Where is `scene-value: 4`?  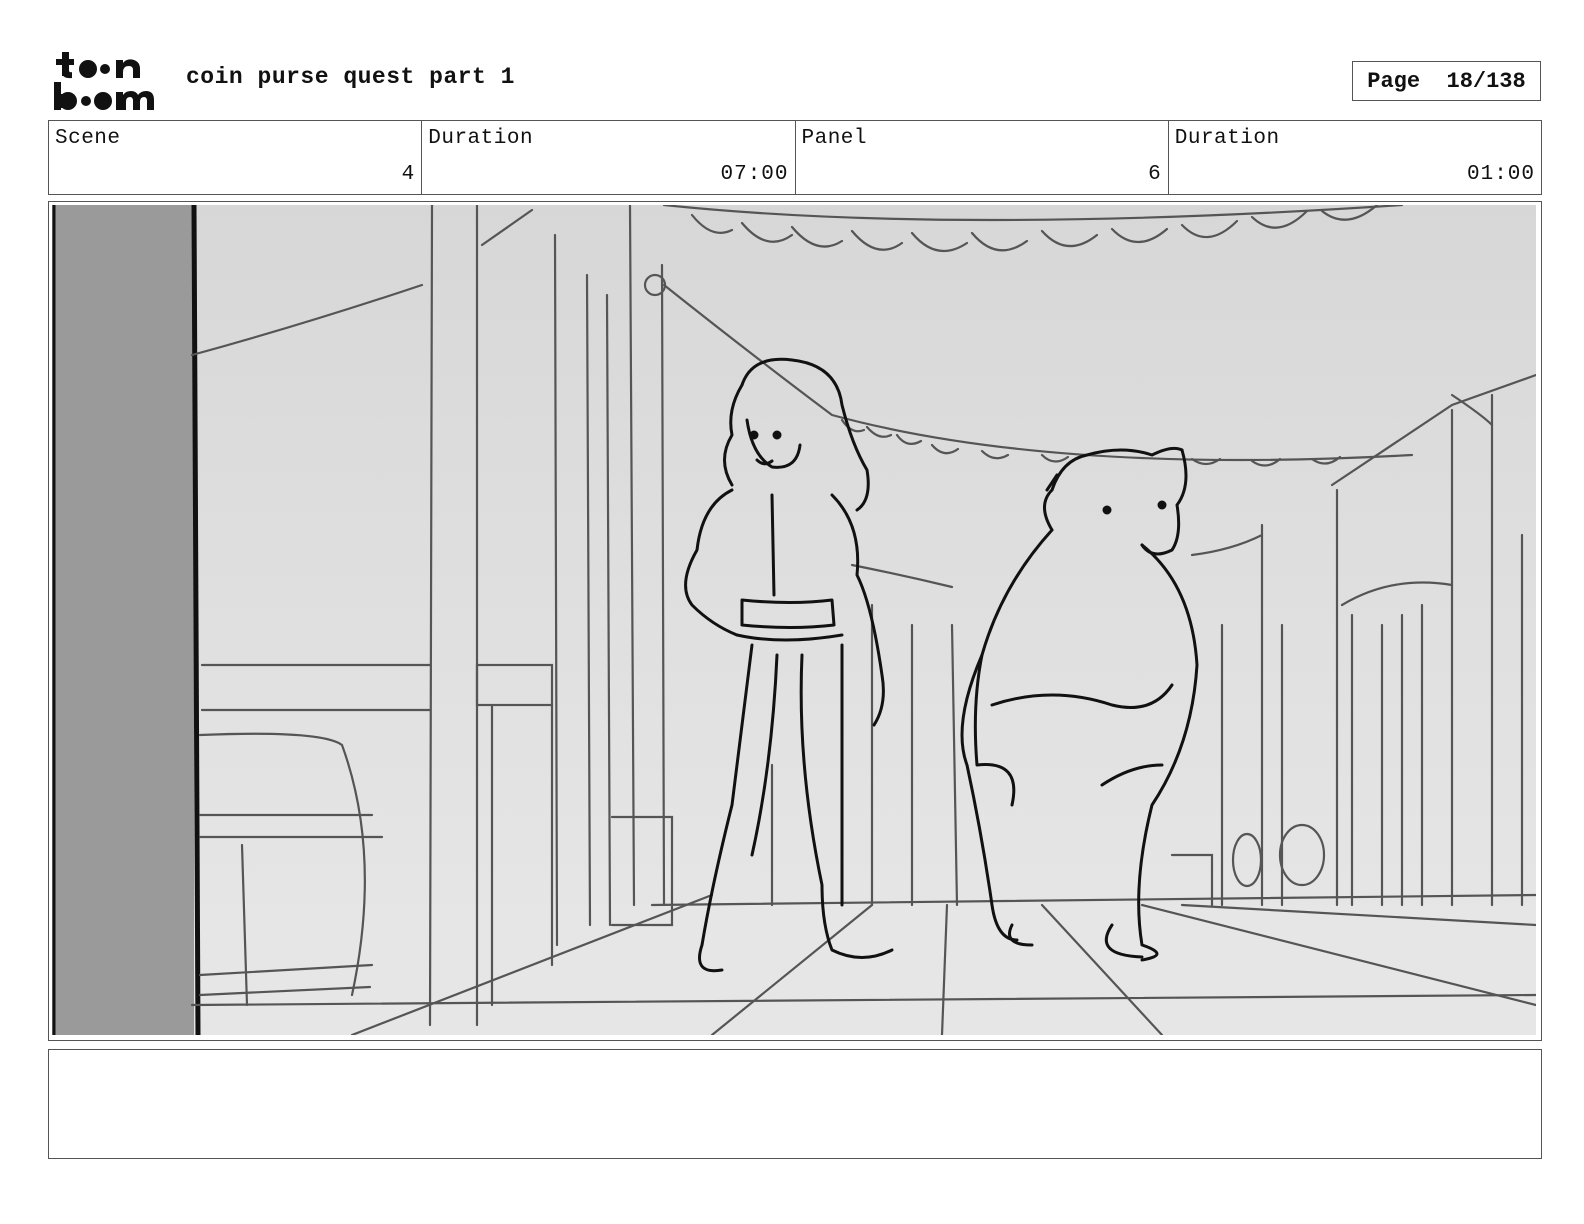 scene-value: 4 is located at coordinates (408, 174).